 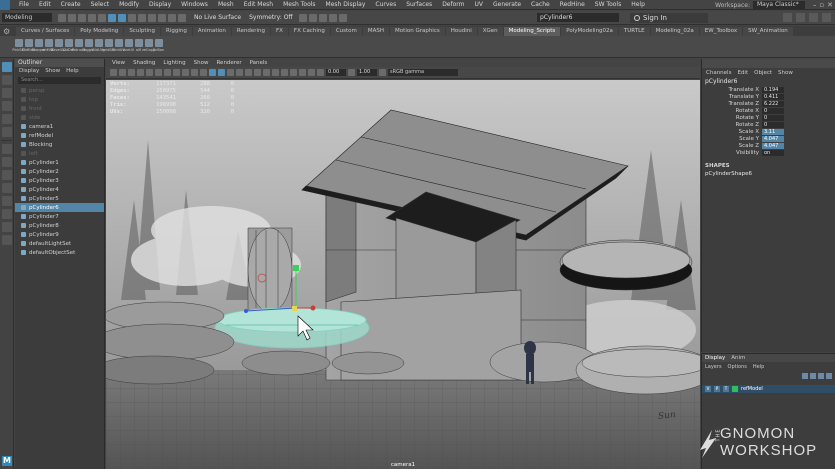 I want to click on shelf-button-oldedit: OldEdit, so click(x=28, y=46).